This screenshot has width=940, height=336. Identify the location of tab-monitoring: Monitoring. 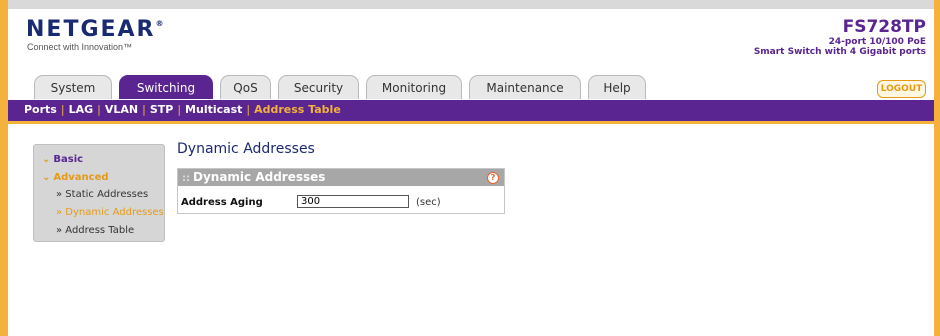
(414, 87).